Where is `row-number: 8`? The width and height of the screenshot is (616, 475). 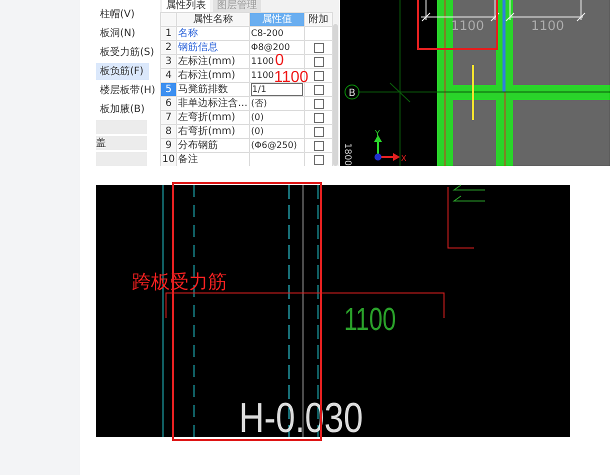 row-number: 8 is located at coordinates (168, 131).